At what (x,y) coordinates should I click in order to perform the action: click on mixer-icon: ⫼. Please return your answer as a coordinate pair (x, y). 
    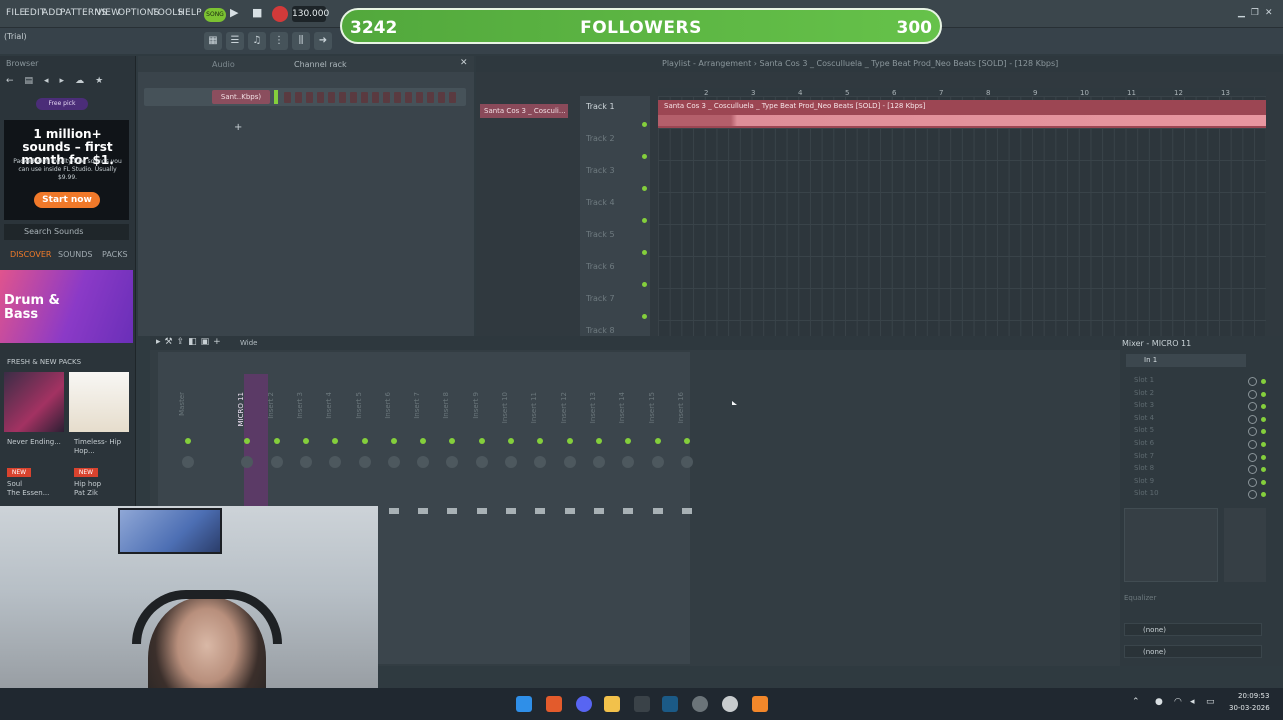
    Looking at the image, I should click on (301, 41).